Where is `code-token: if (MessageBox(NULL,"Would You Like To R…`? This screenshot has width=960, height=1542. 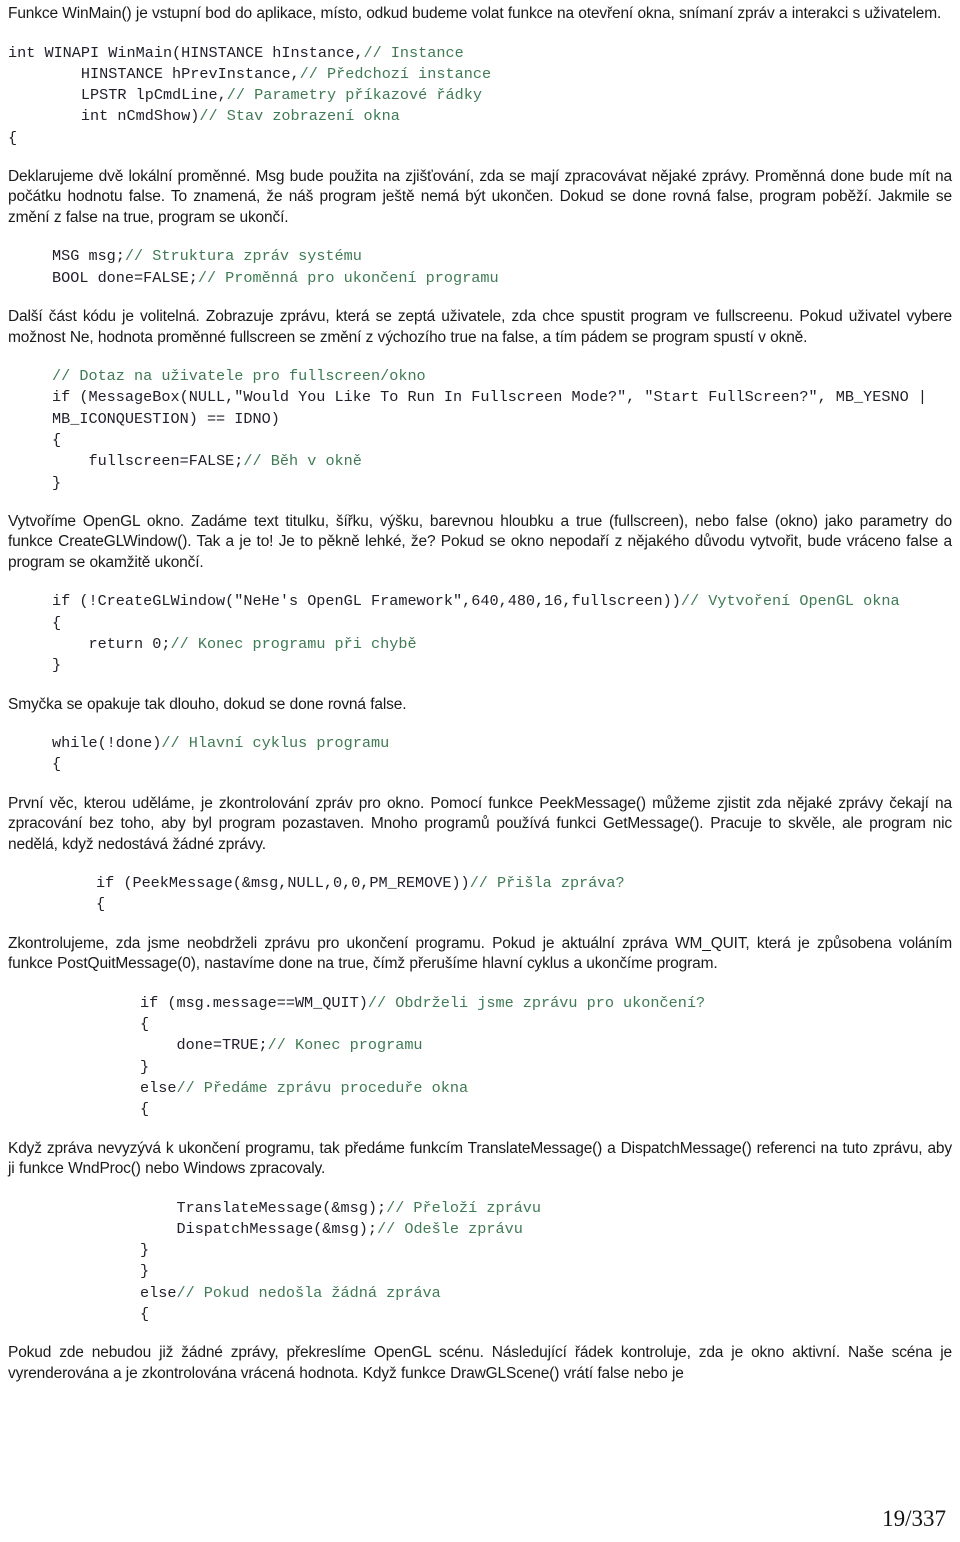
code-token: if (MessageBox(NULL,"Would You Like To R… is located at coordinates (494, 408).